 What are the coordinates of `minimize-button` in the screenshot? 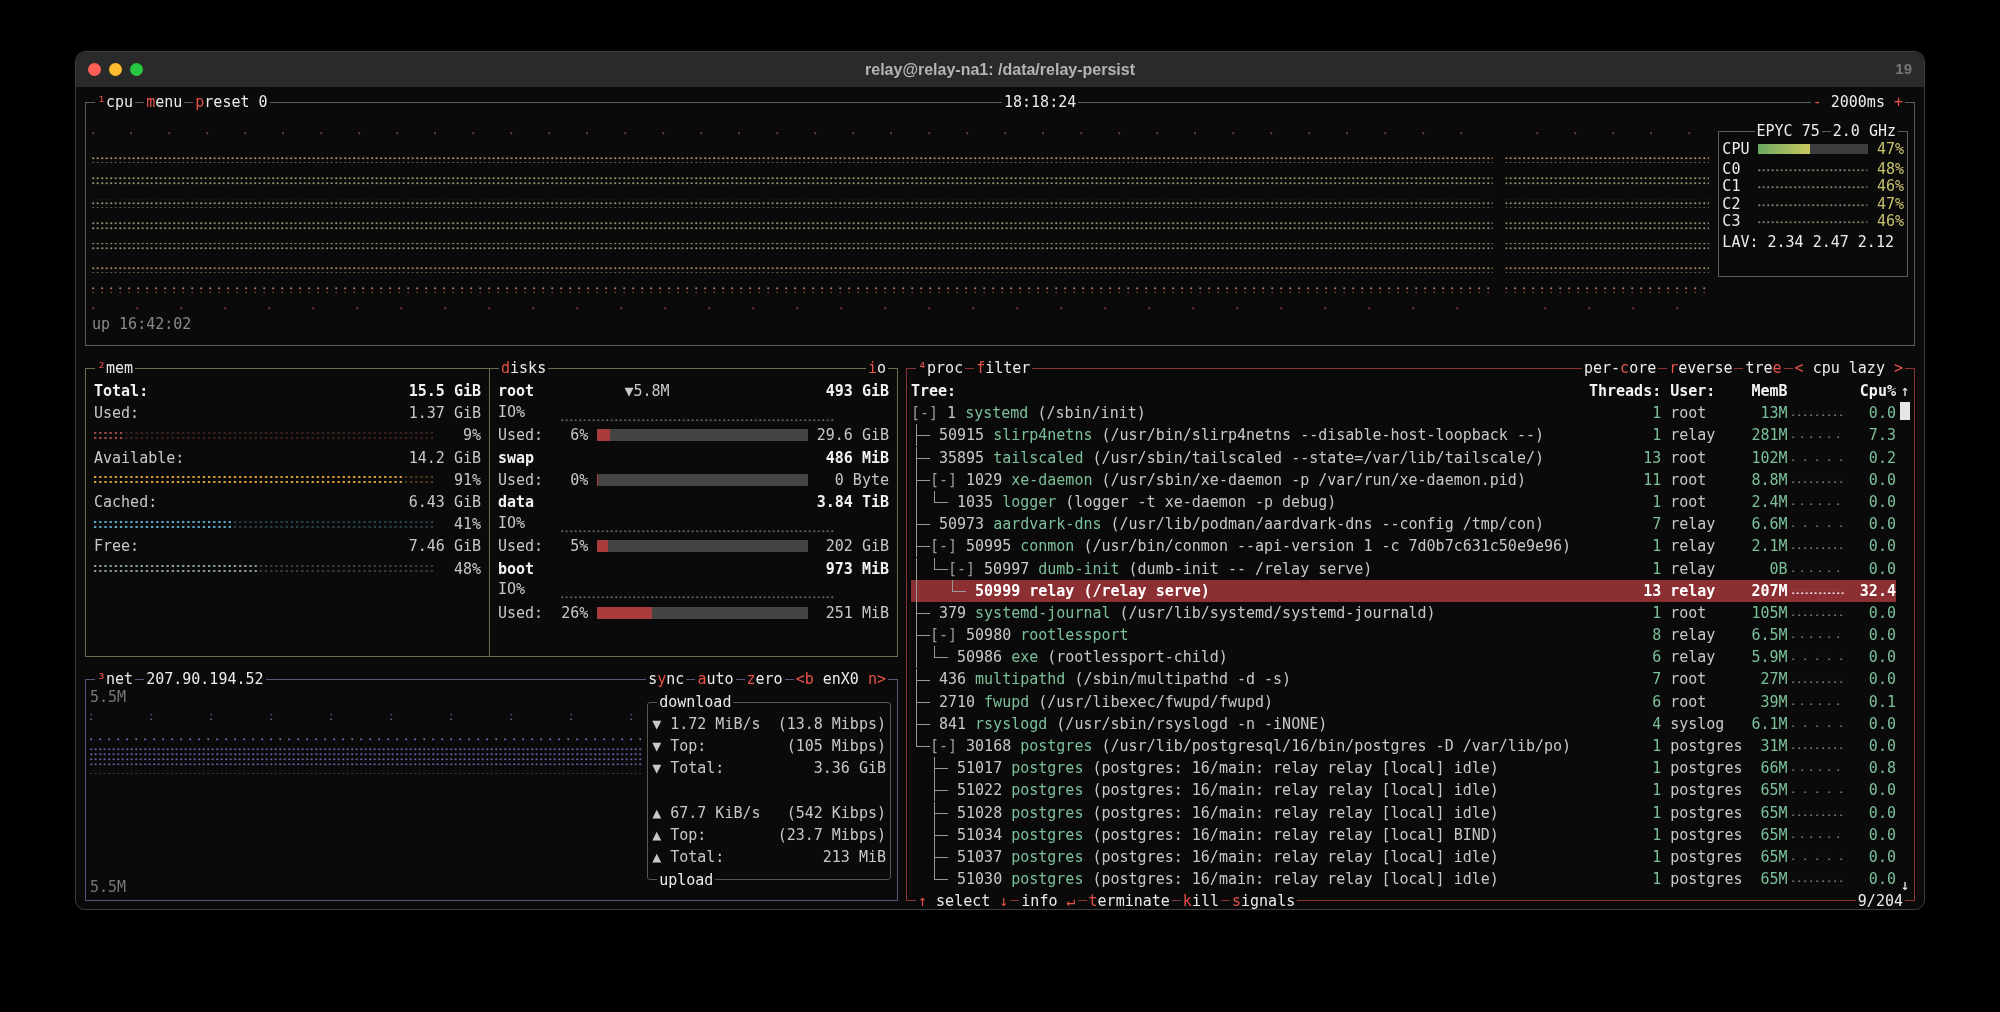 It's located at (115, 69).